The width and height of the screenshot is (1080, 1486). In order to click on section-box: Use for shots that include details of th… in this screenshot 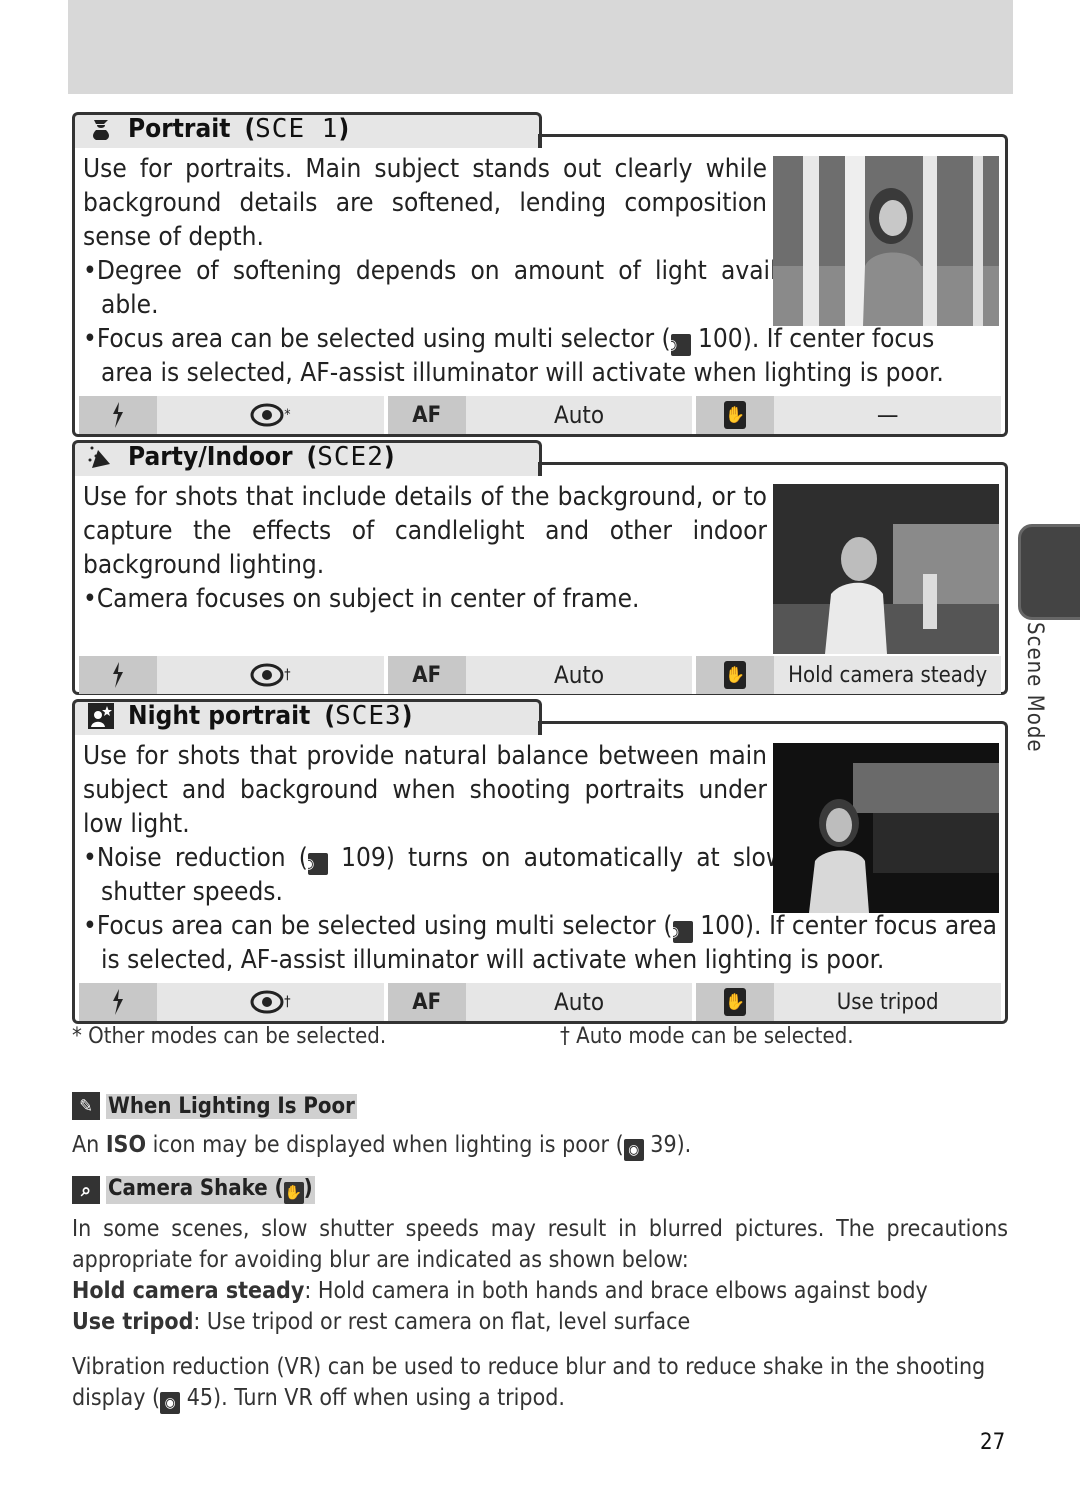, I will do `click(540, 585)`.